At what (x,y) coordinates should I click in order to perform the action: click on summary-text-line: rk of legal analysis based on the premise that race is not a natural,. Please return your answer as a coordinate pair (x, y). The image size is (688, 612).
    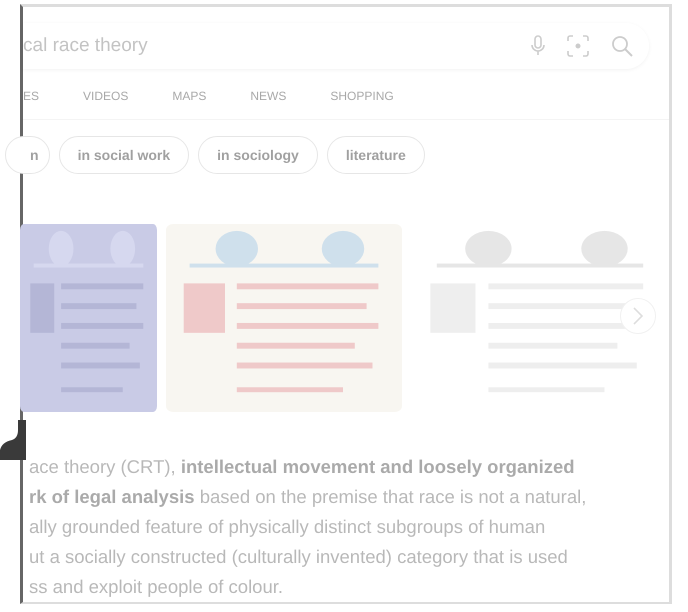
    Looking at the image, I should click on (308, 497).